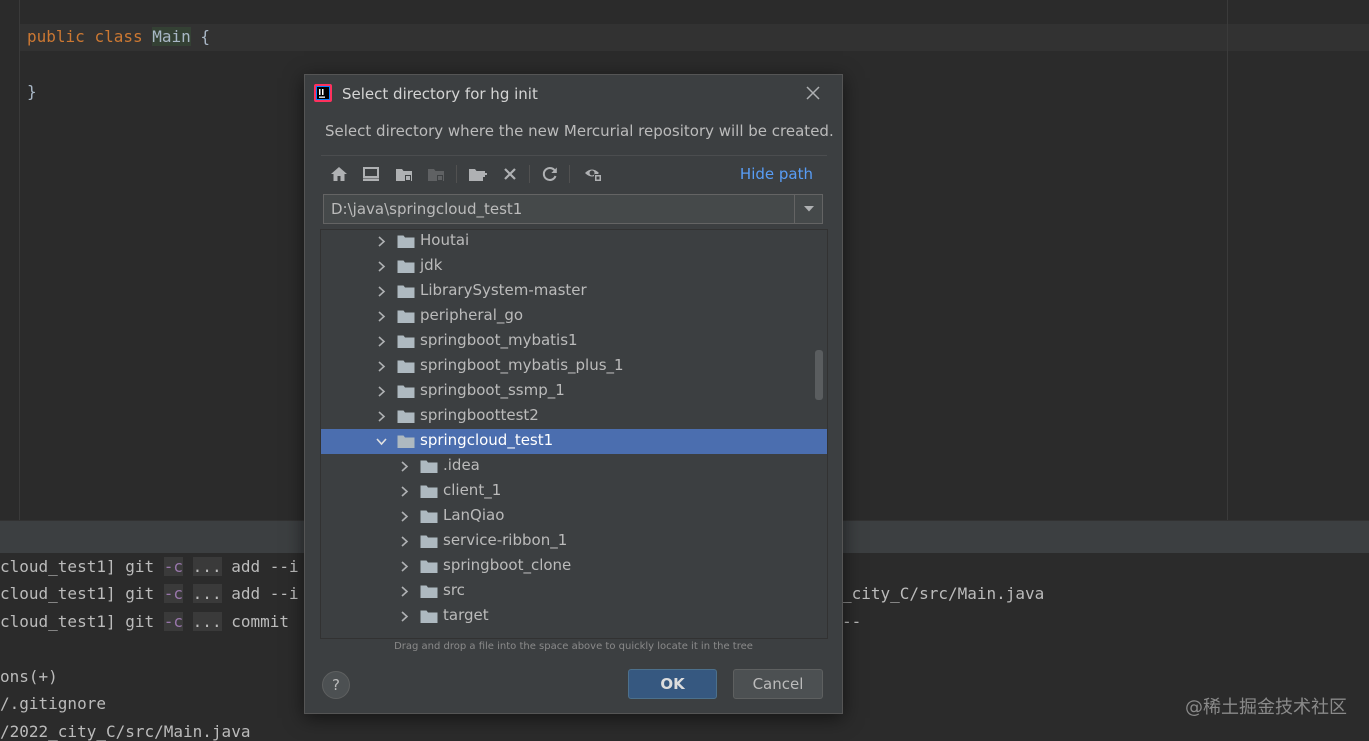  I want to click on tree-item: peripheral_go, so click(574, 316).